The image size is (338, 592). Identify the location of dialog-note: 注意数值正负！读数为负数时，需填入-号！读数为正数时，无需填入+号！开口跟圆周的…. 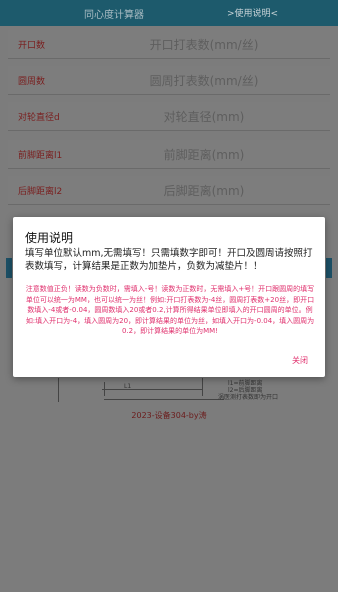
(170, 310).